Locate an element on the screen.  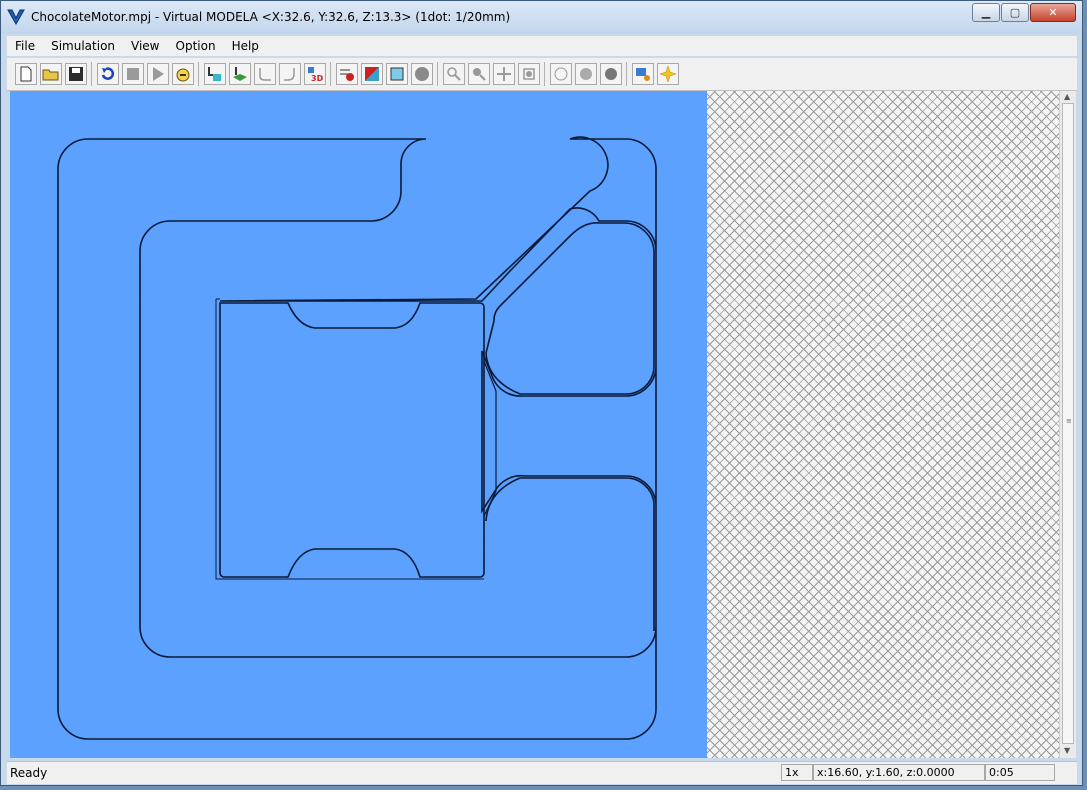
step-icon is located at coordinates (183, 75).